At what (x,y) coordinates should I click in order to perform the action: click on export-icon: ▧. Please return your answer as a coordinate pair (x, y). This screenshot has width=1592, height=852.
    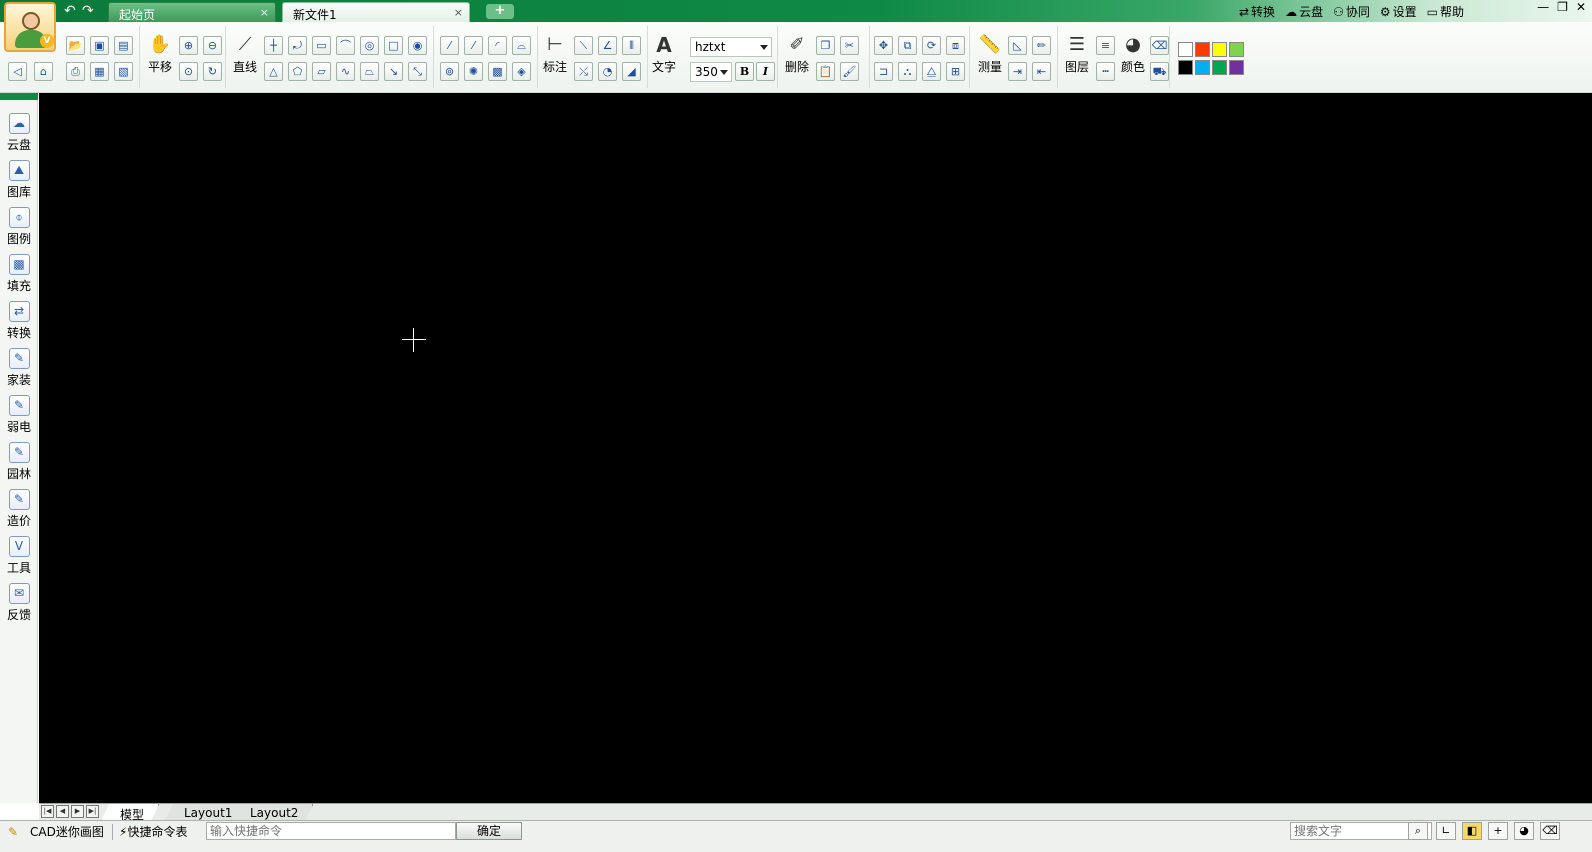
    Looking at the image, I should click on (123, 71).